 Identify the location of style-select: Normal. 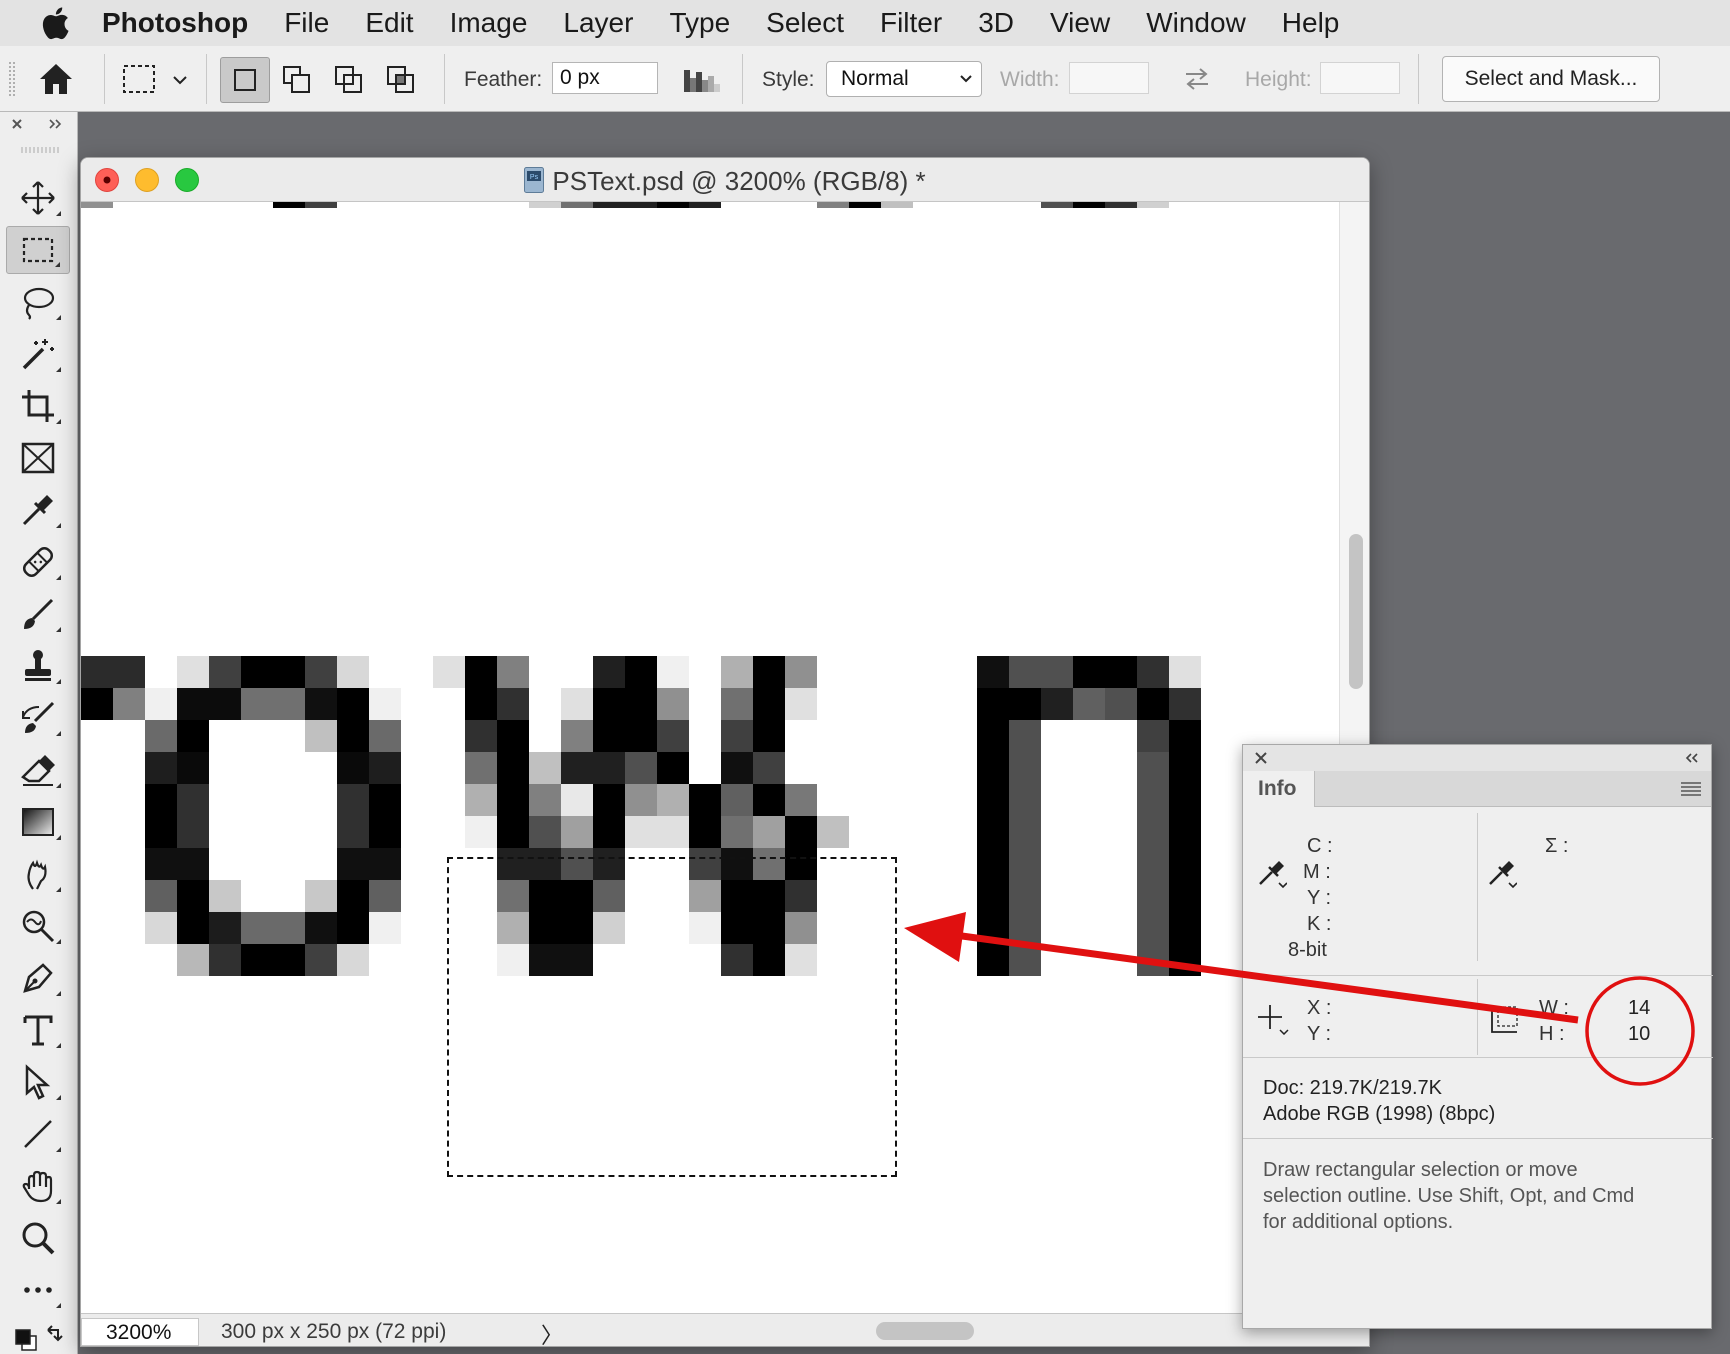
(904, 79).